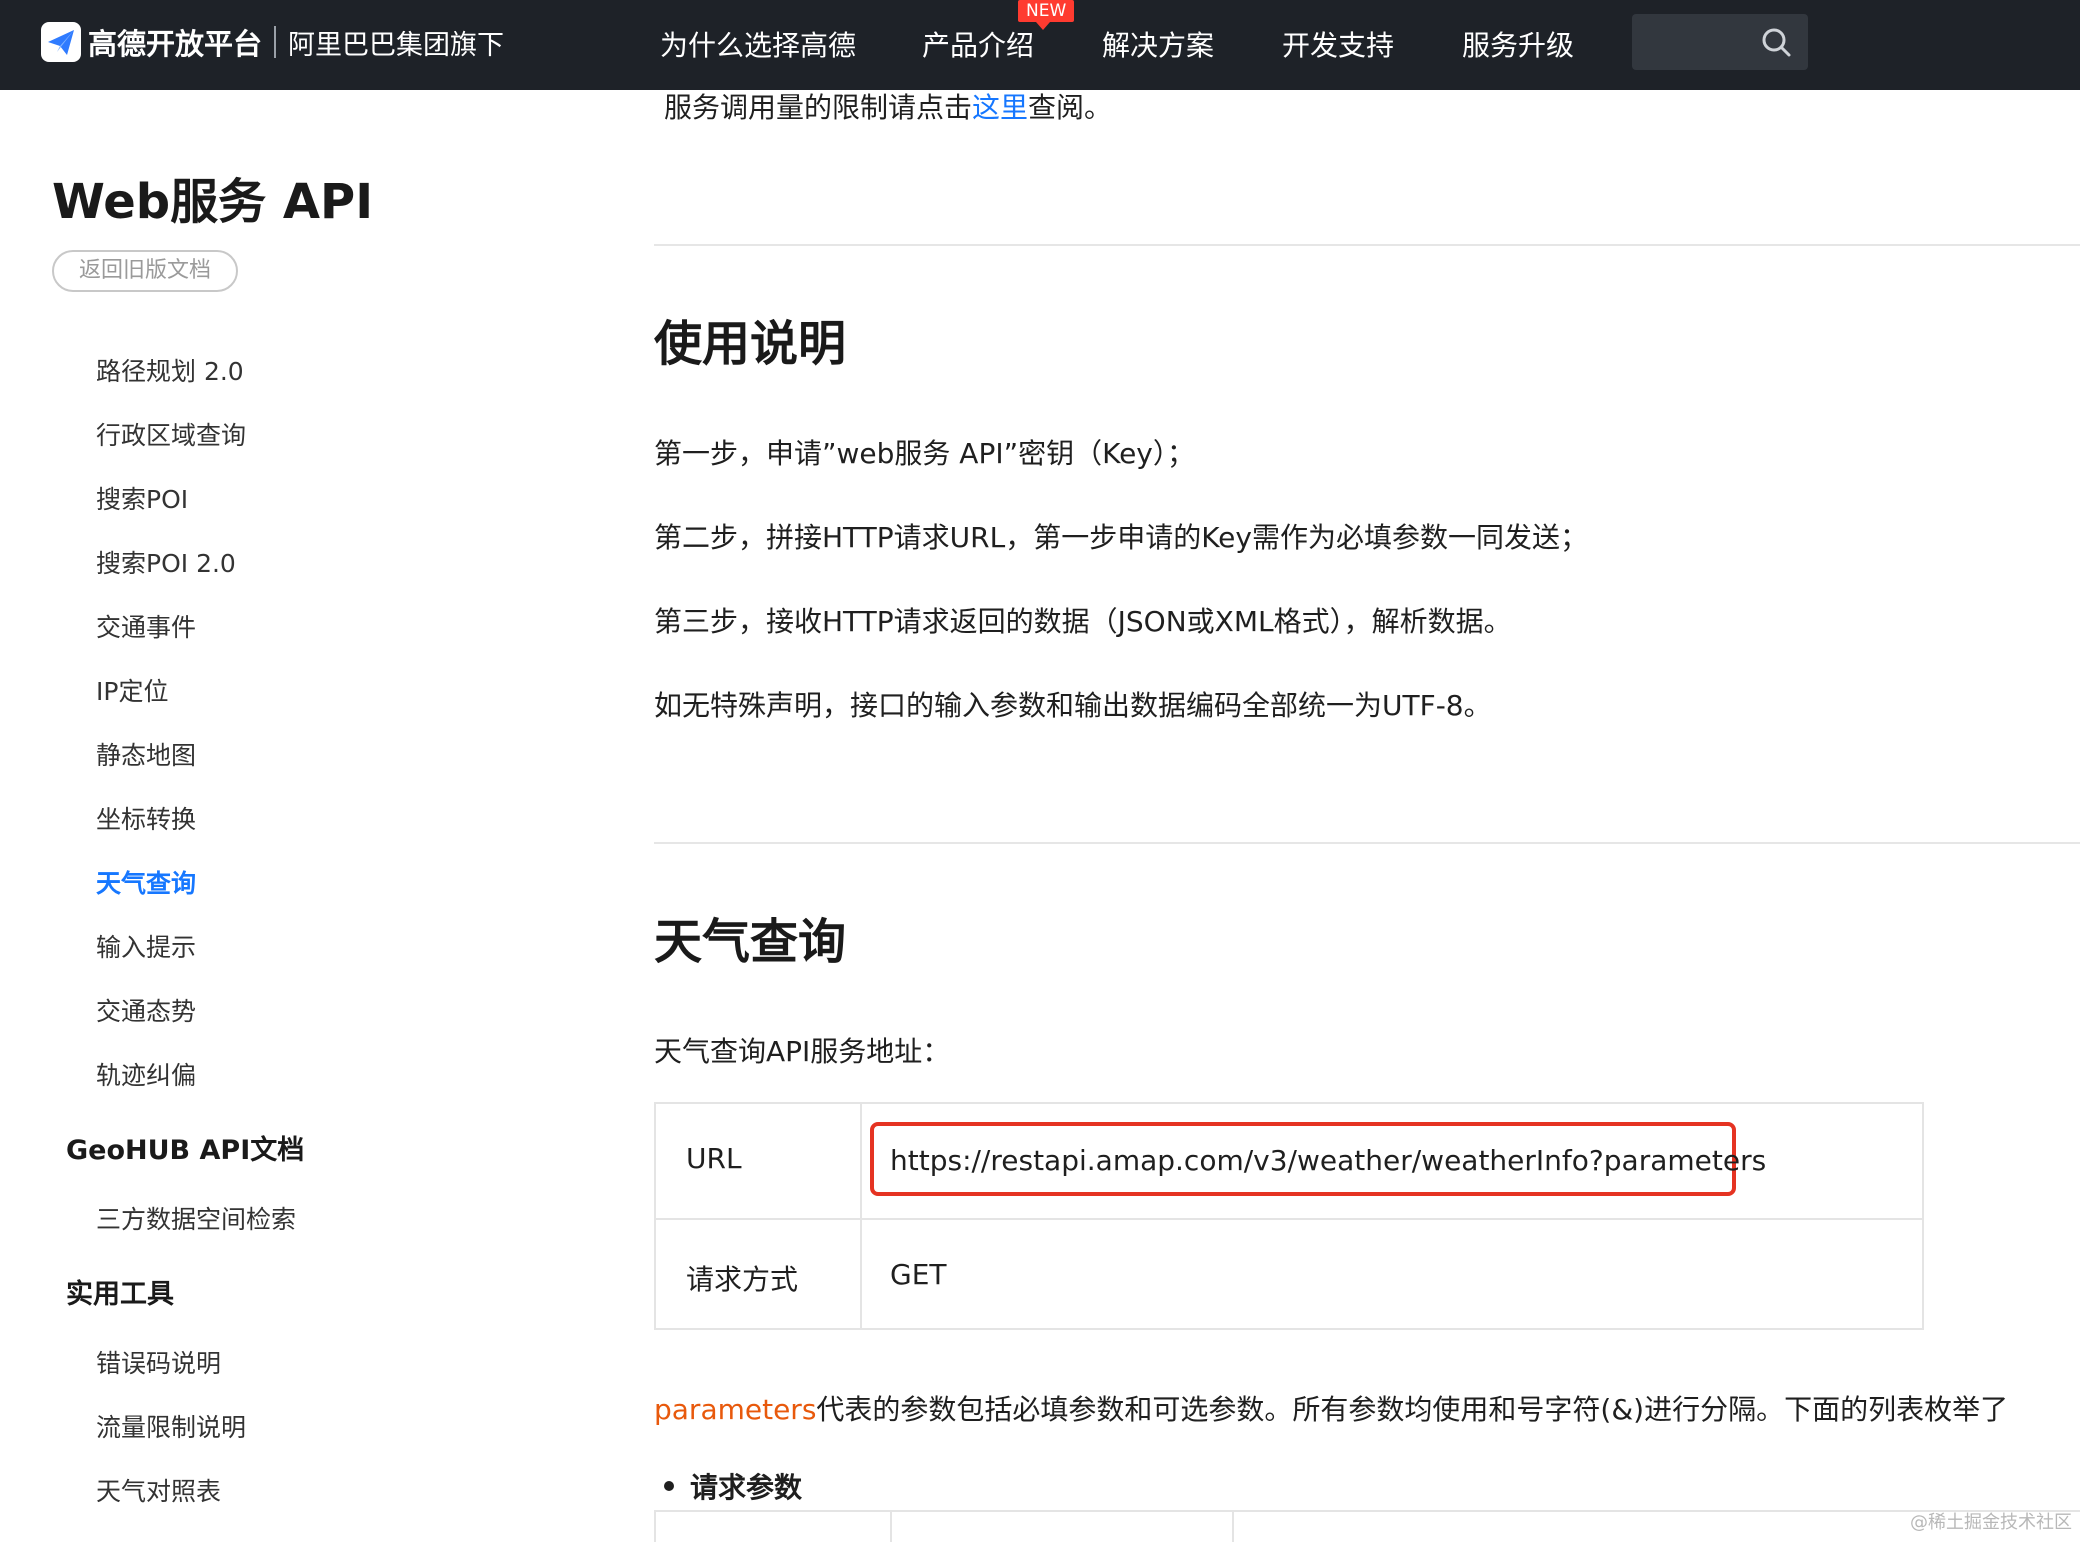 The height and width of the screenshot is (1542, 2080). I want to click on sidebar-item-third-party-search: 三方数据空间检索, so click(196, 1218).